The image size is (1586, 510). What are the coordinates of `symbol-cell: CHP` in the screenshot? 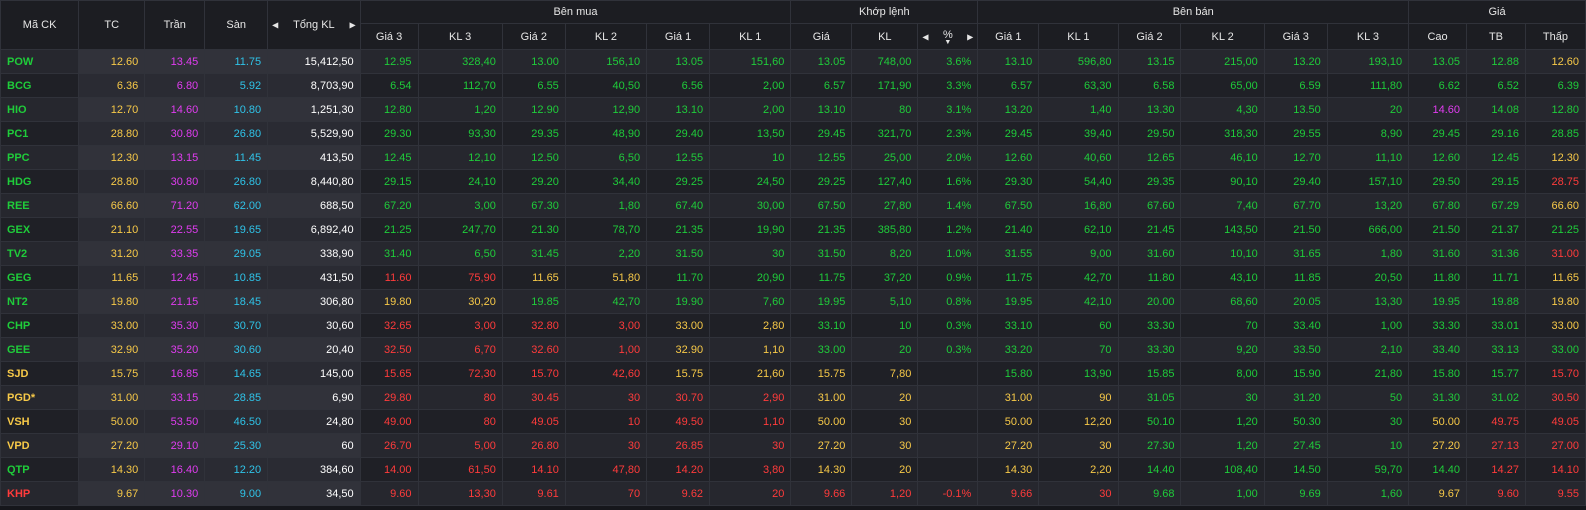 It's located at (40, 325).